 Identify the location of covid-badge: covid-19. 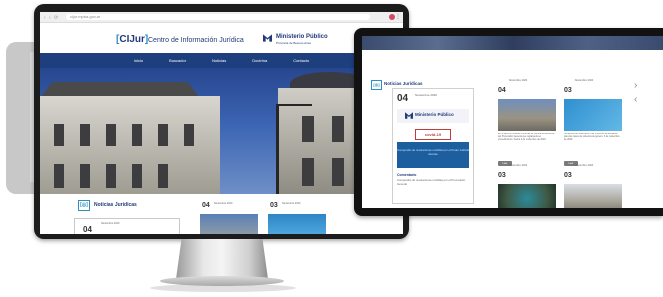
(433, 134).